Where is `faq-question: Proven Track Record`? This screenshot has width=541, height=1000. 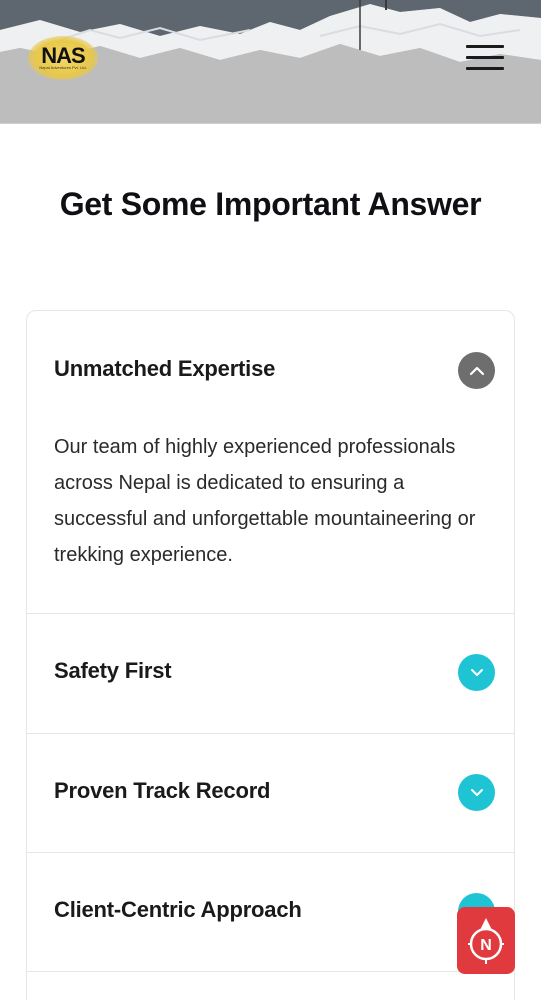 faq-question: Proven Track Record is located at coordinates (162, 791).